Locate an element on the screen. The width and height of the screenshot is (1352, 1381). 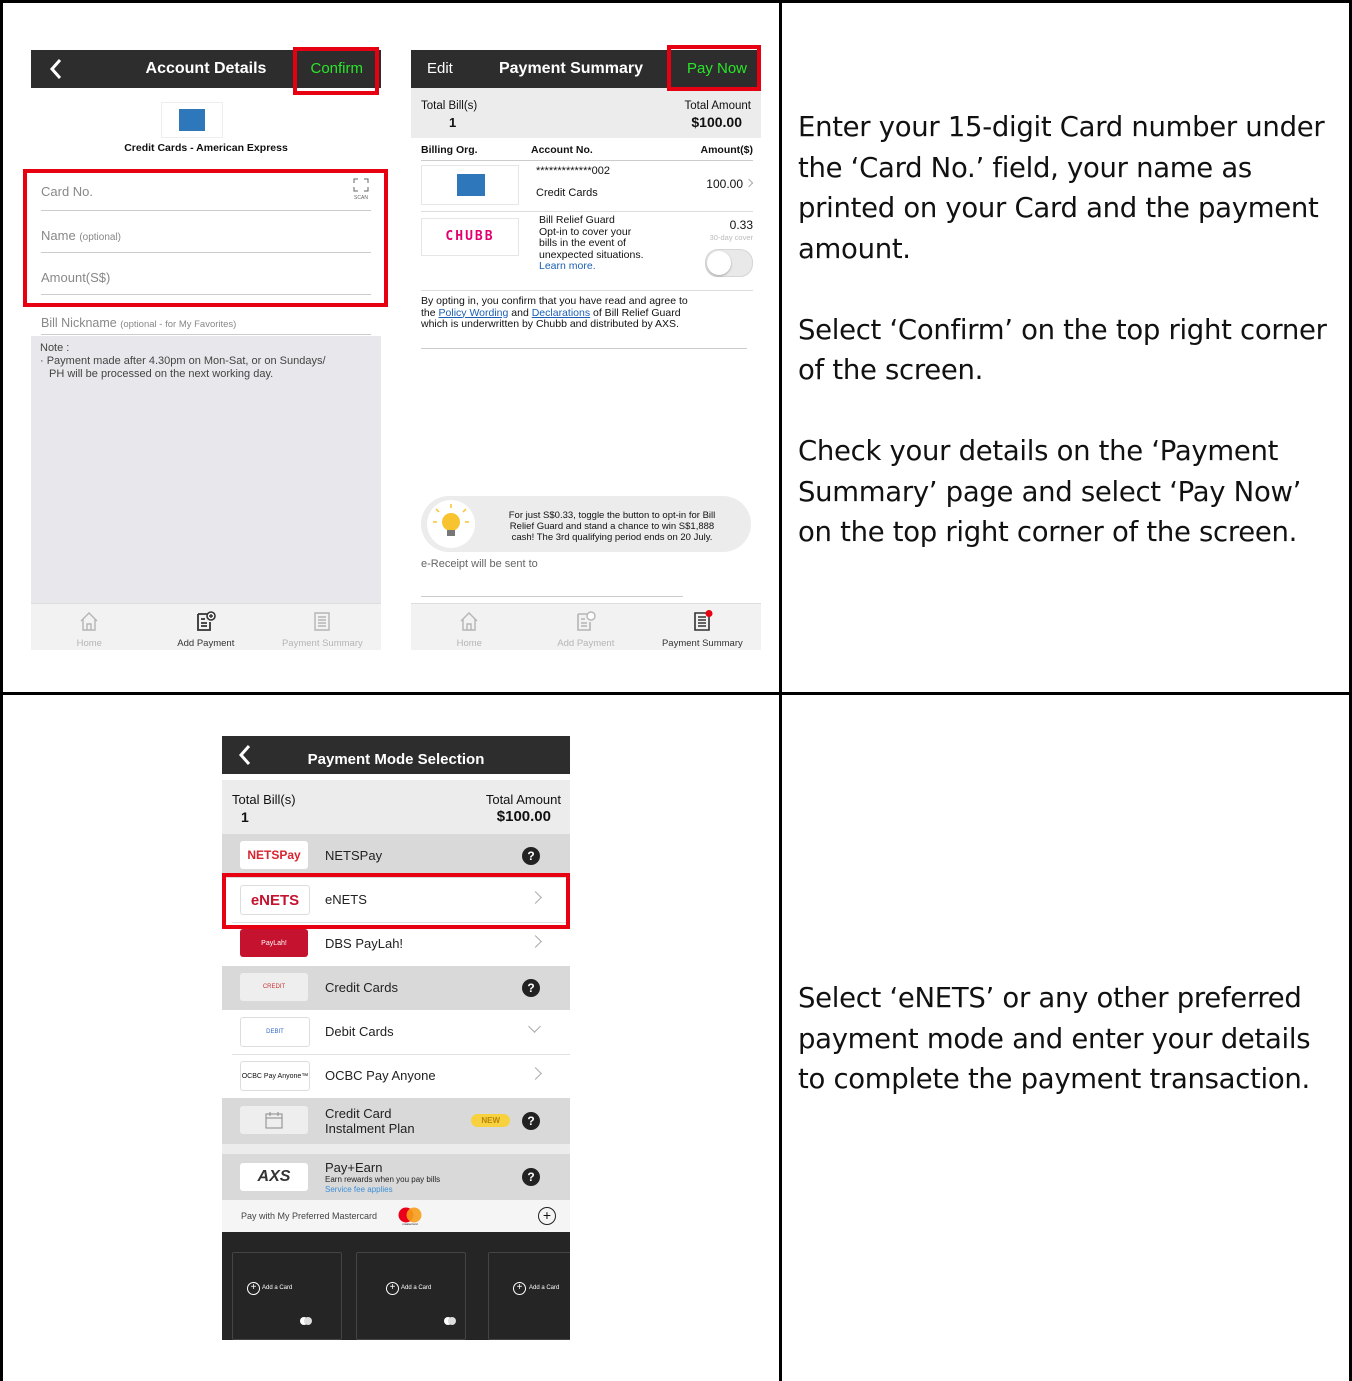
option-label-line: Credit Card is located at coordinates (358, 1113).